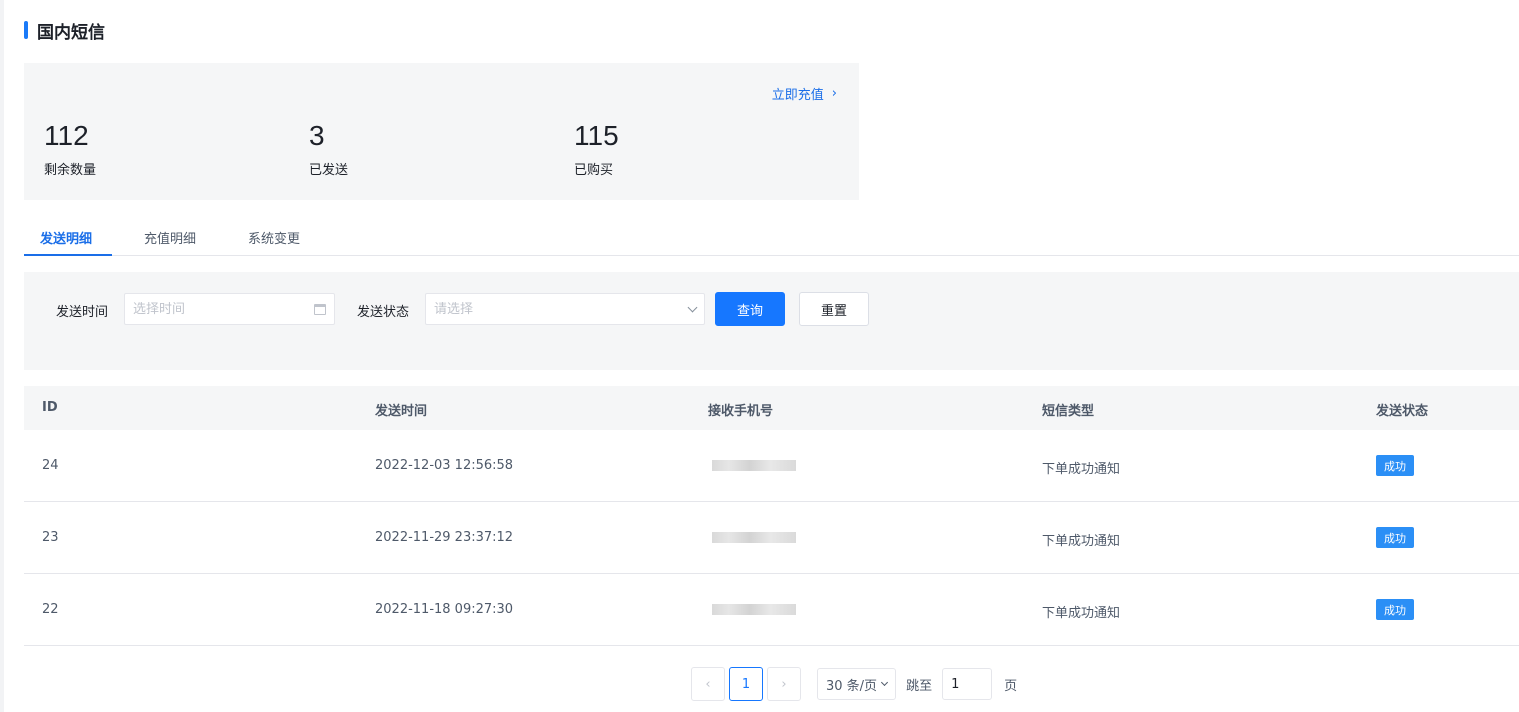 This screenshot has height=712, width=1519. Describe the element at coordinates (274, 237) in the screenshot. I see `tab-system-changes: 系统变更` at that location.